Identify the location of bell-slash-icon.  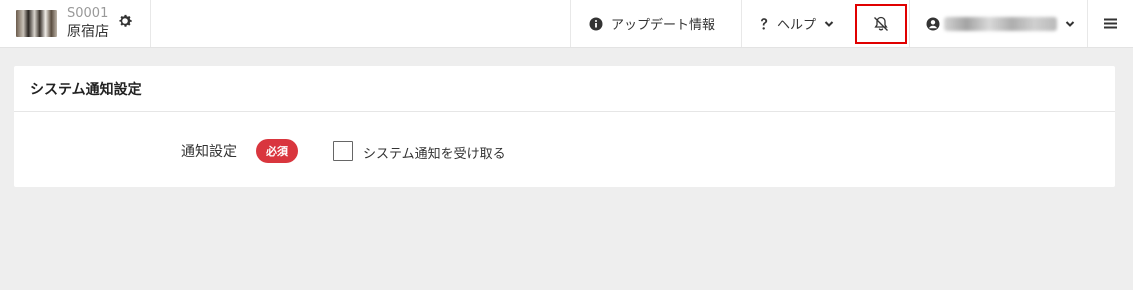
(881, 23).